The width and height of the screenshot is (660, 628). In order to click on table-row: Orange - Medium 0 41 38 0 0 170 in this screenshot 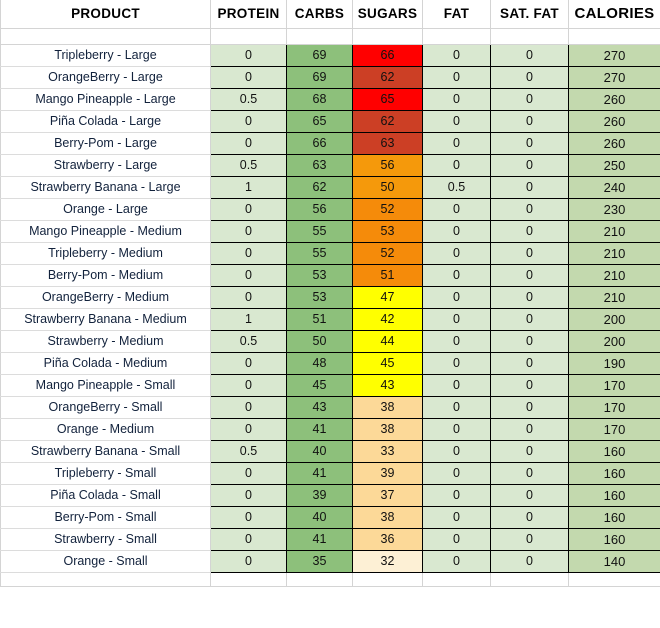, I will do `click(330, 429)`.